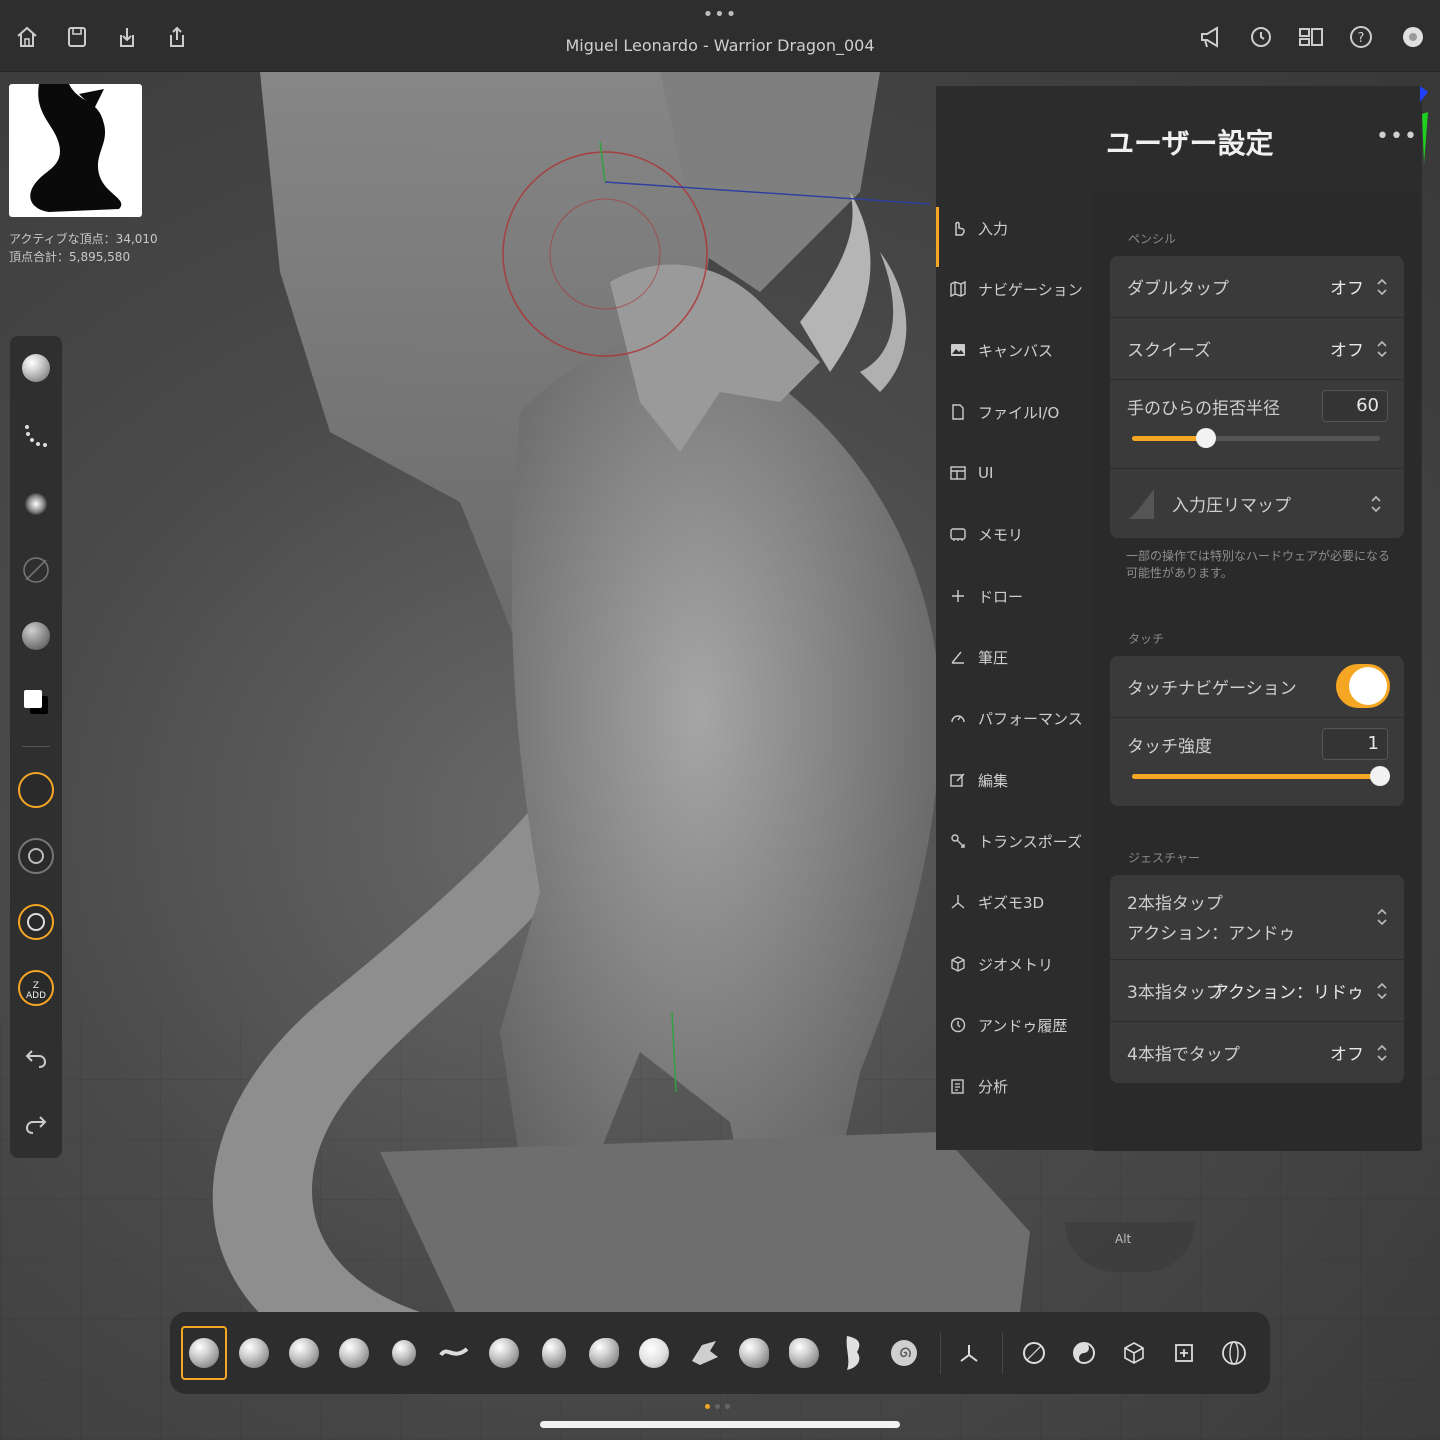  Describe the element at coordinates (1424, 124) in the screenshot. I see `axis-indicator` at that location.